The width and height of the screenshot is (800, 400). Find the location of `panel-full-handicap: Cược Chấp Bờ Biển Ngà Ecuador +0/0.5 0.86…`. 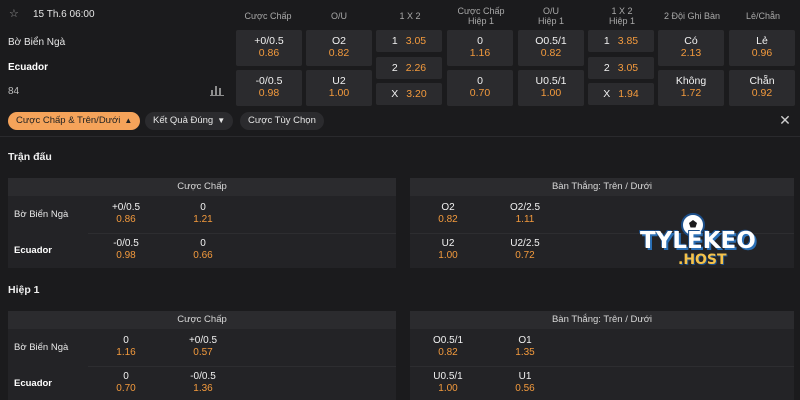

panel-full-handicap: Cược Chấp Bờ Biển Ngà Ecuador +0/0.5 0.86… is located at coordinates (202, 223).